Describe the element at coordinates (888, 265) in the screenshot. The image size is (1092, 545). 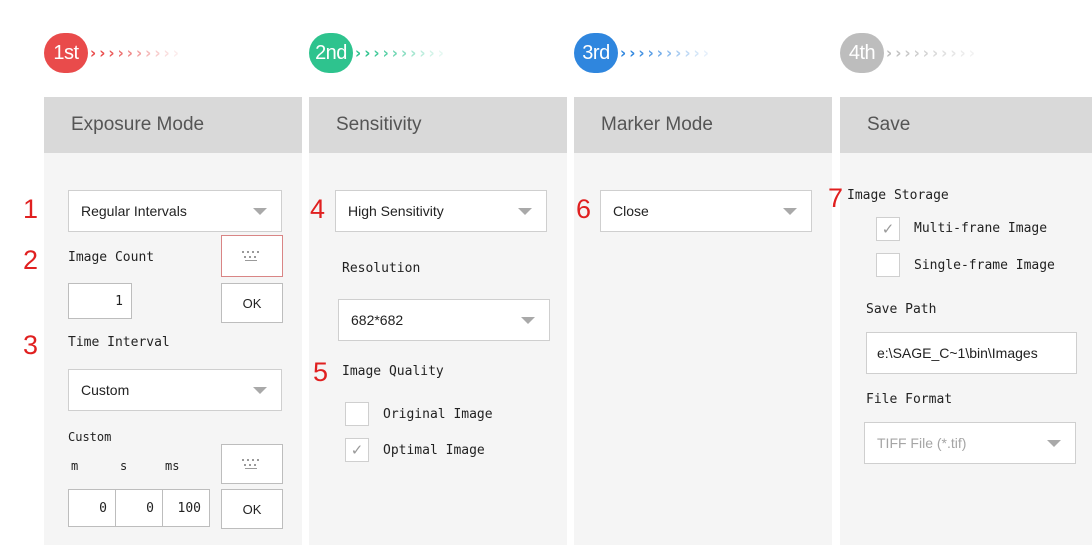
I see `single-frame-image-checkbox` at that location.